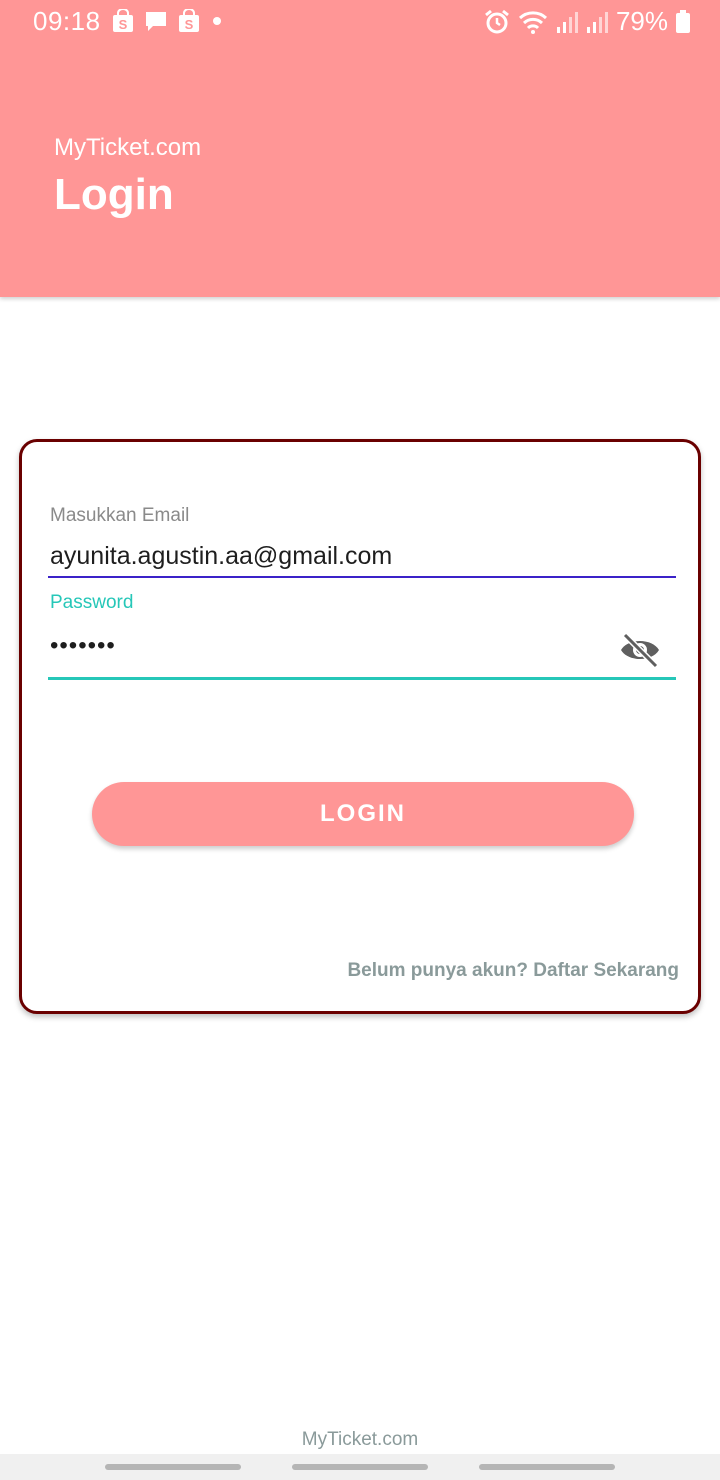 The width and height of the screenshot is (720, 1480). What do you see at coordinates (221, 556) in the screenshot?
I see `email-field: ayunita.agustin.aa@gmail.com` at bounding box center [221, 556].